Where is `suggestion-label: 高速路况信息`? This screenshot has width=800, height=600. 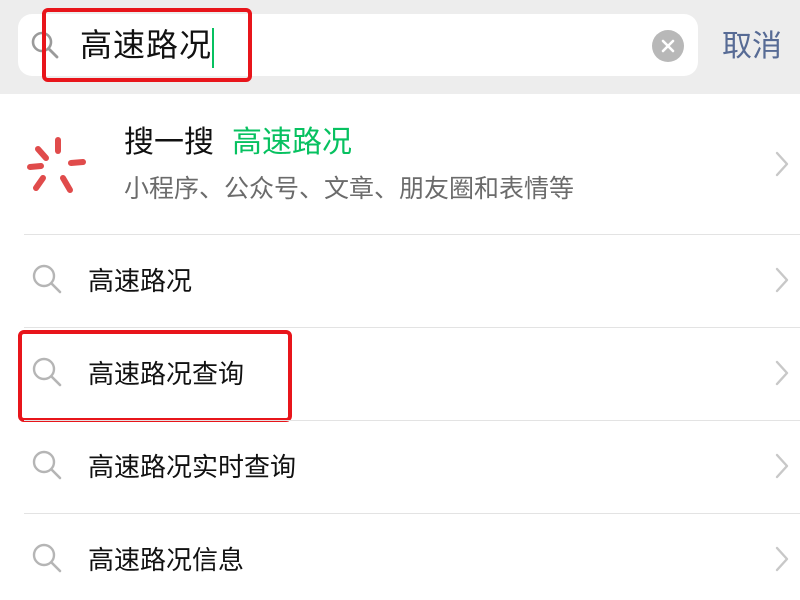
suggestion-label: 高速路况信息 is located at coordinates (166, 561).